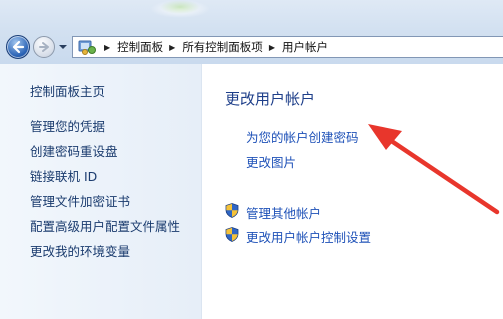  I want to click on forward-button, so click(44, 47).